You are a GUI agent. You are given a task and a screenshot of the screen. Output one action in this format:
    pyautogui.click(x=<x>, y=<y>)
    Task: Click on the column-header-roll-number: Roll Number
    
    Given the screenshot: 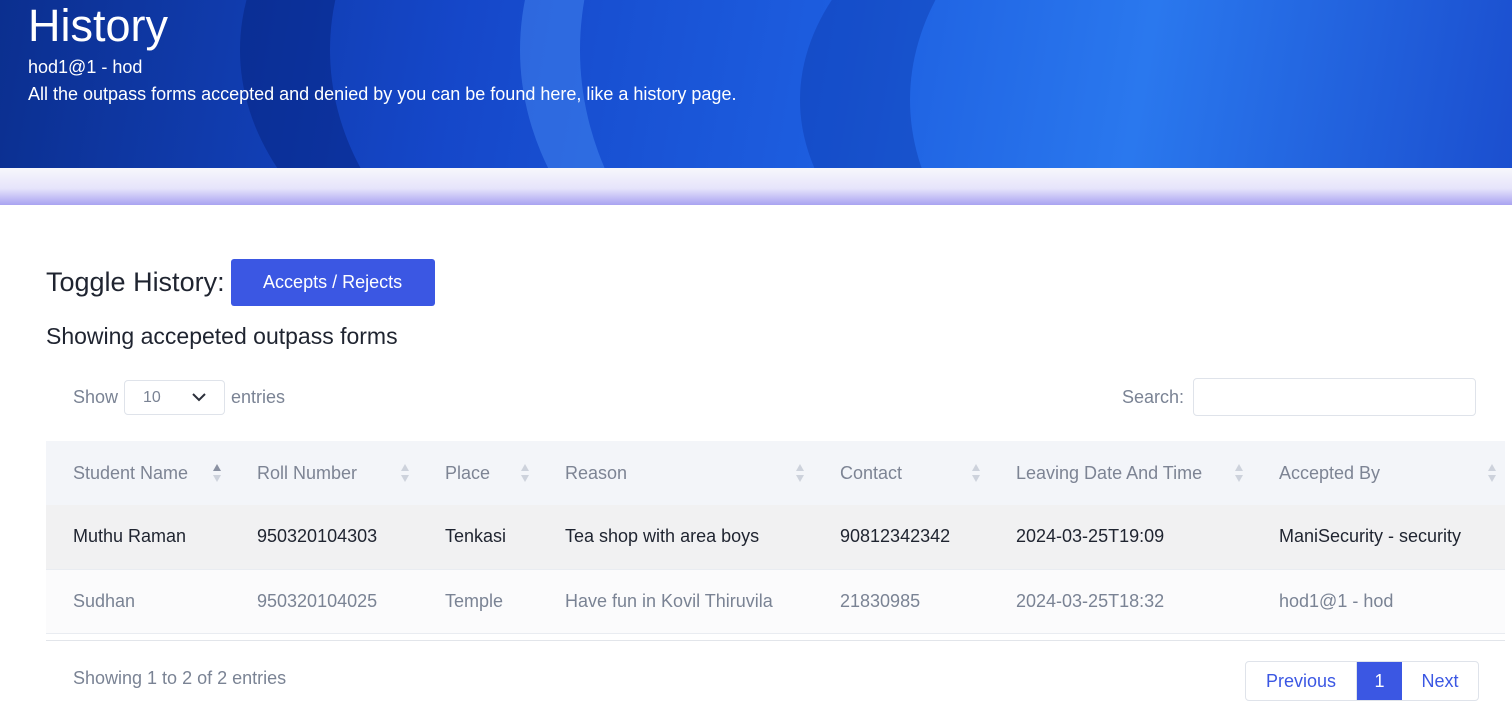 What is the action you would take?
    pyautogui.click(x=324, y=473)
    